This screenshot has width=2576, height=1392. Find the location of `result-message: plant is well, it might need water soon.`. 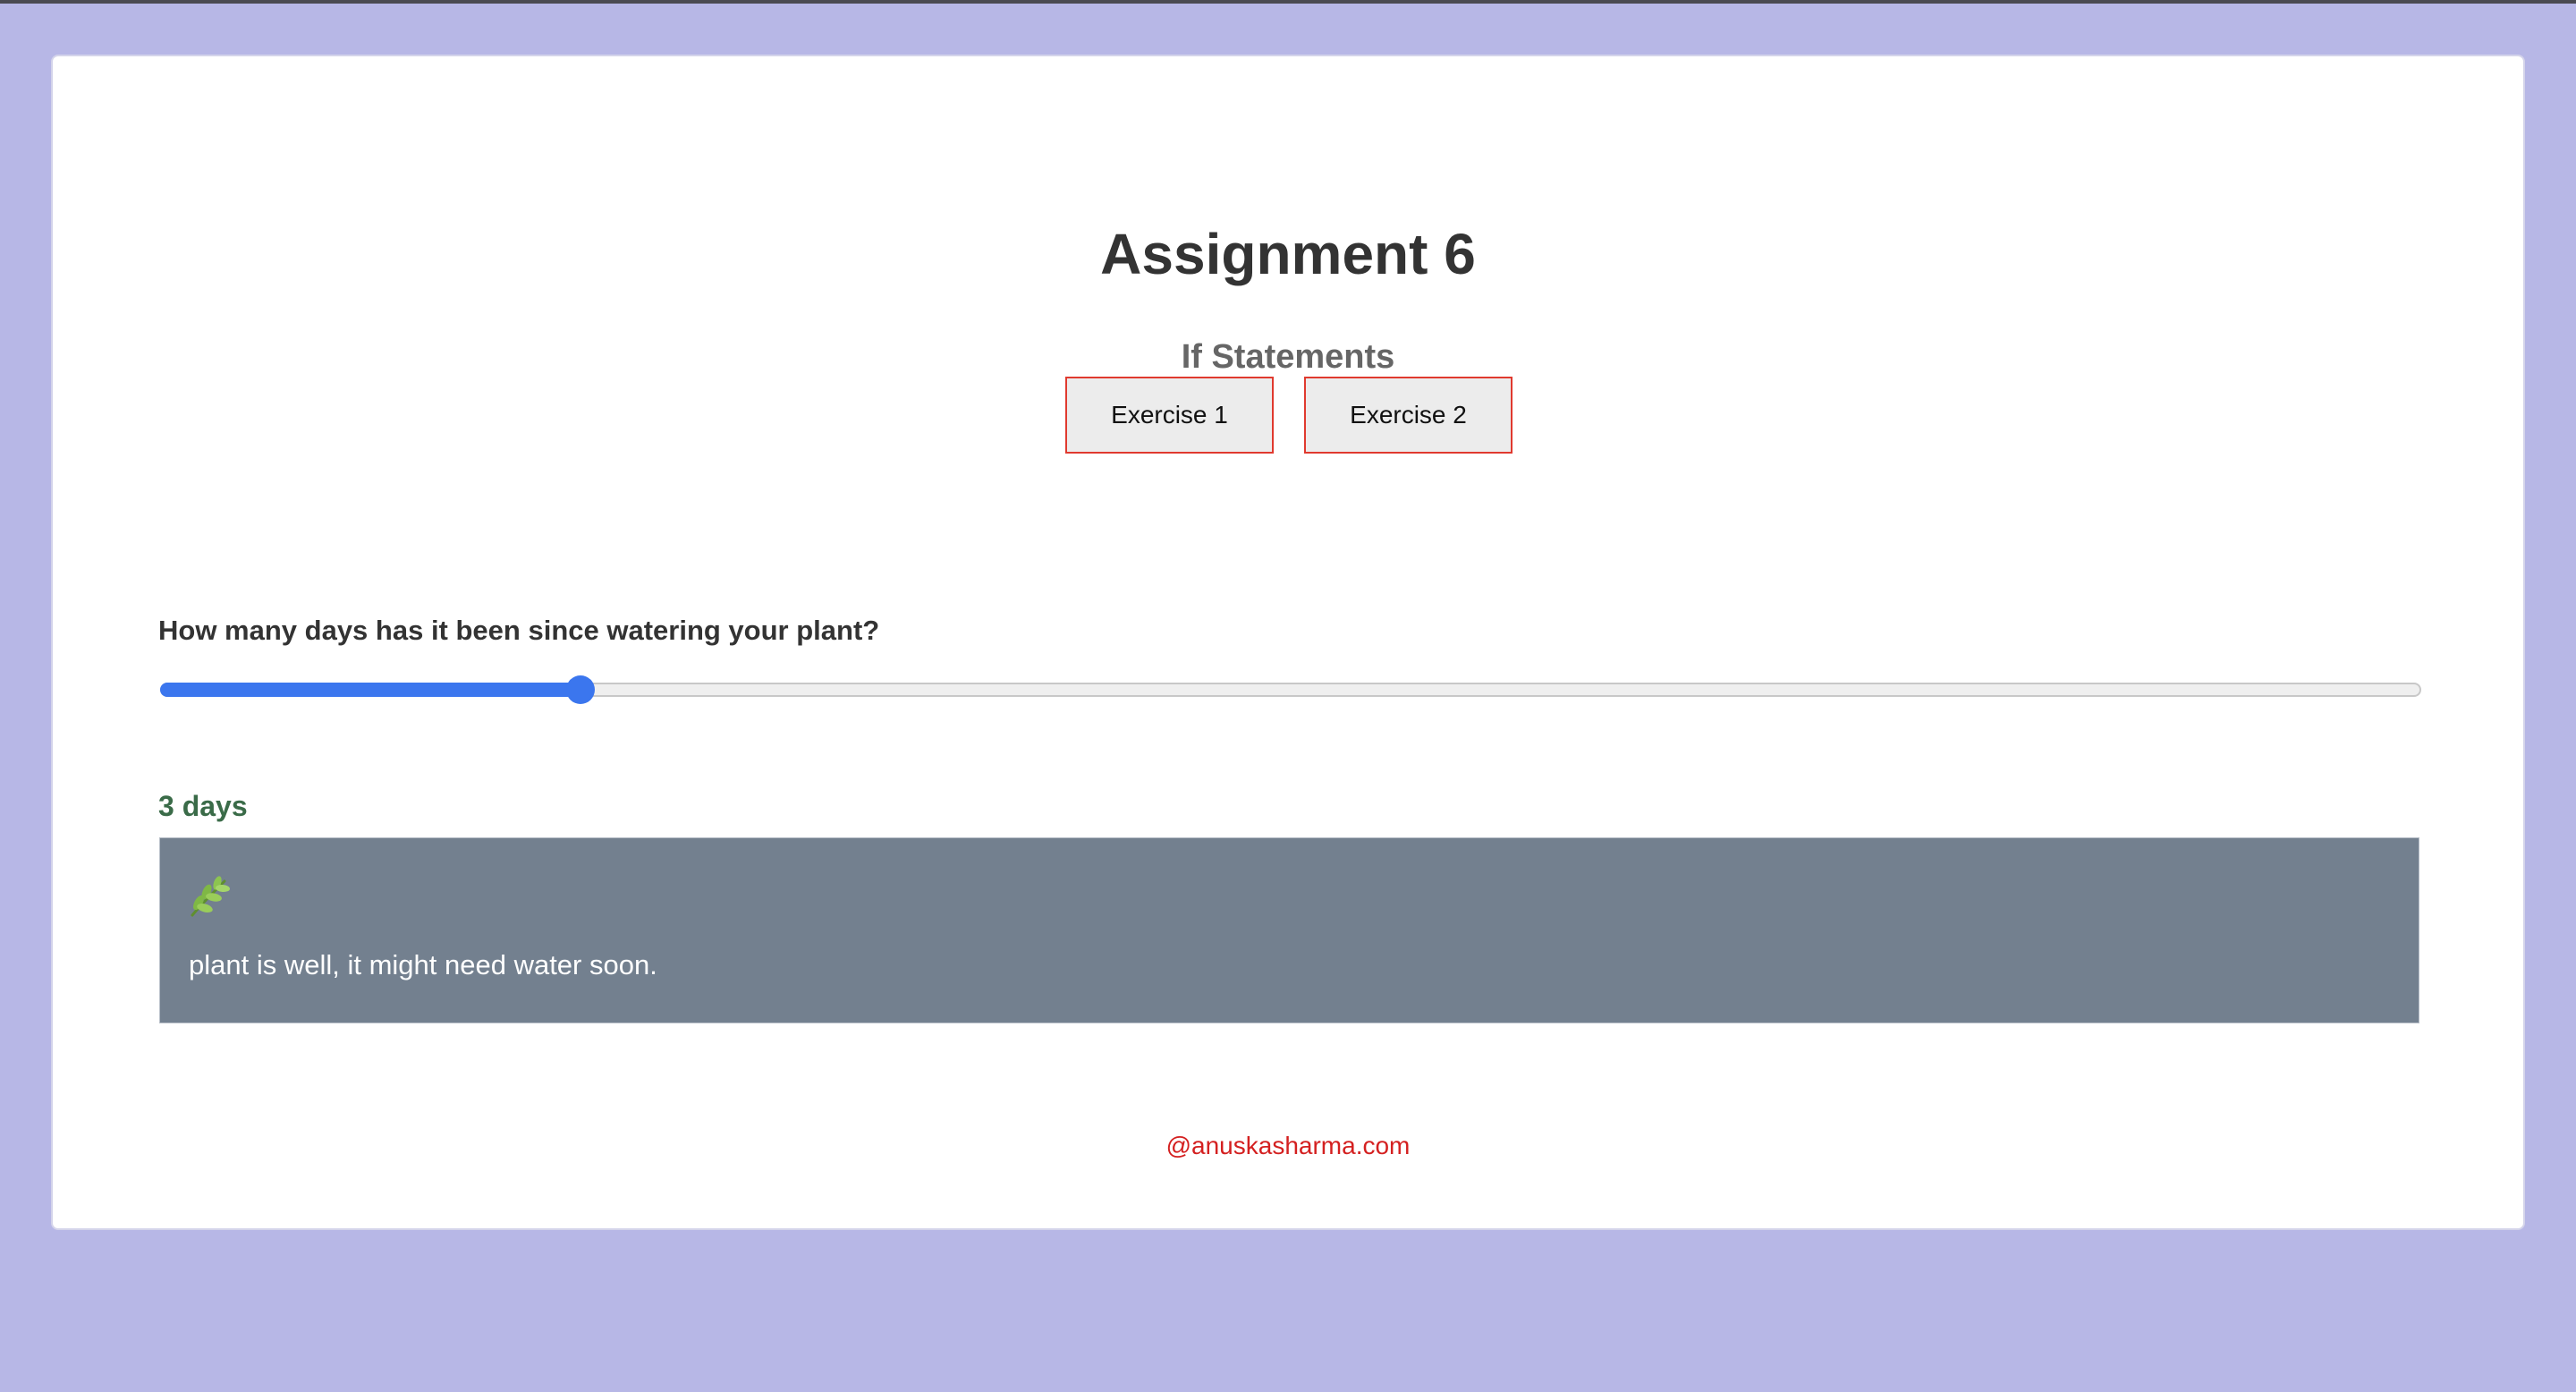

result-message: plant is well, it might need water soon. is located at coordinates (423, 964).